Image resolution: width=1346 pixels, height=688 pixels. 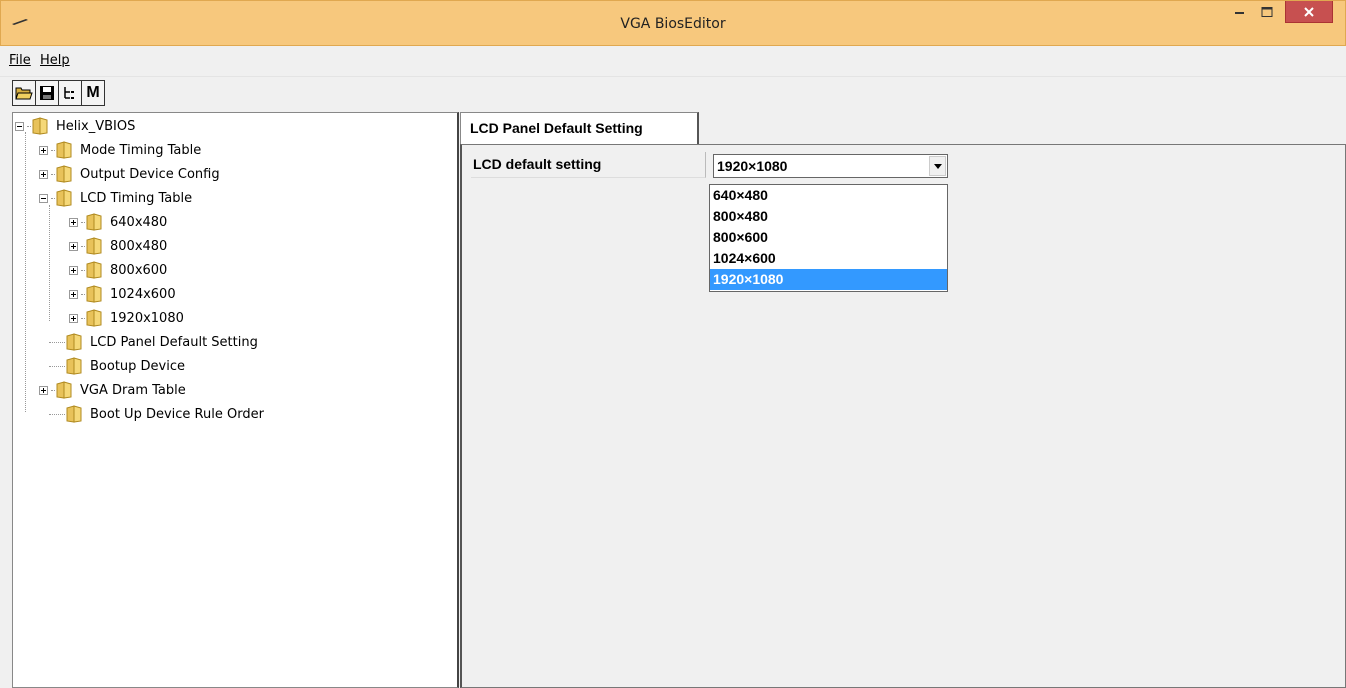 I want to click on tree-view-icon, so click(x=69, y=93).